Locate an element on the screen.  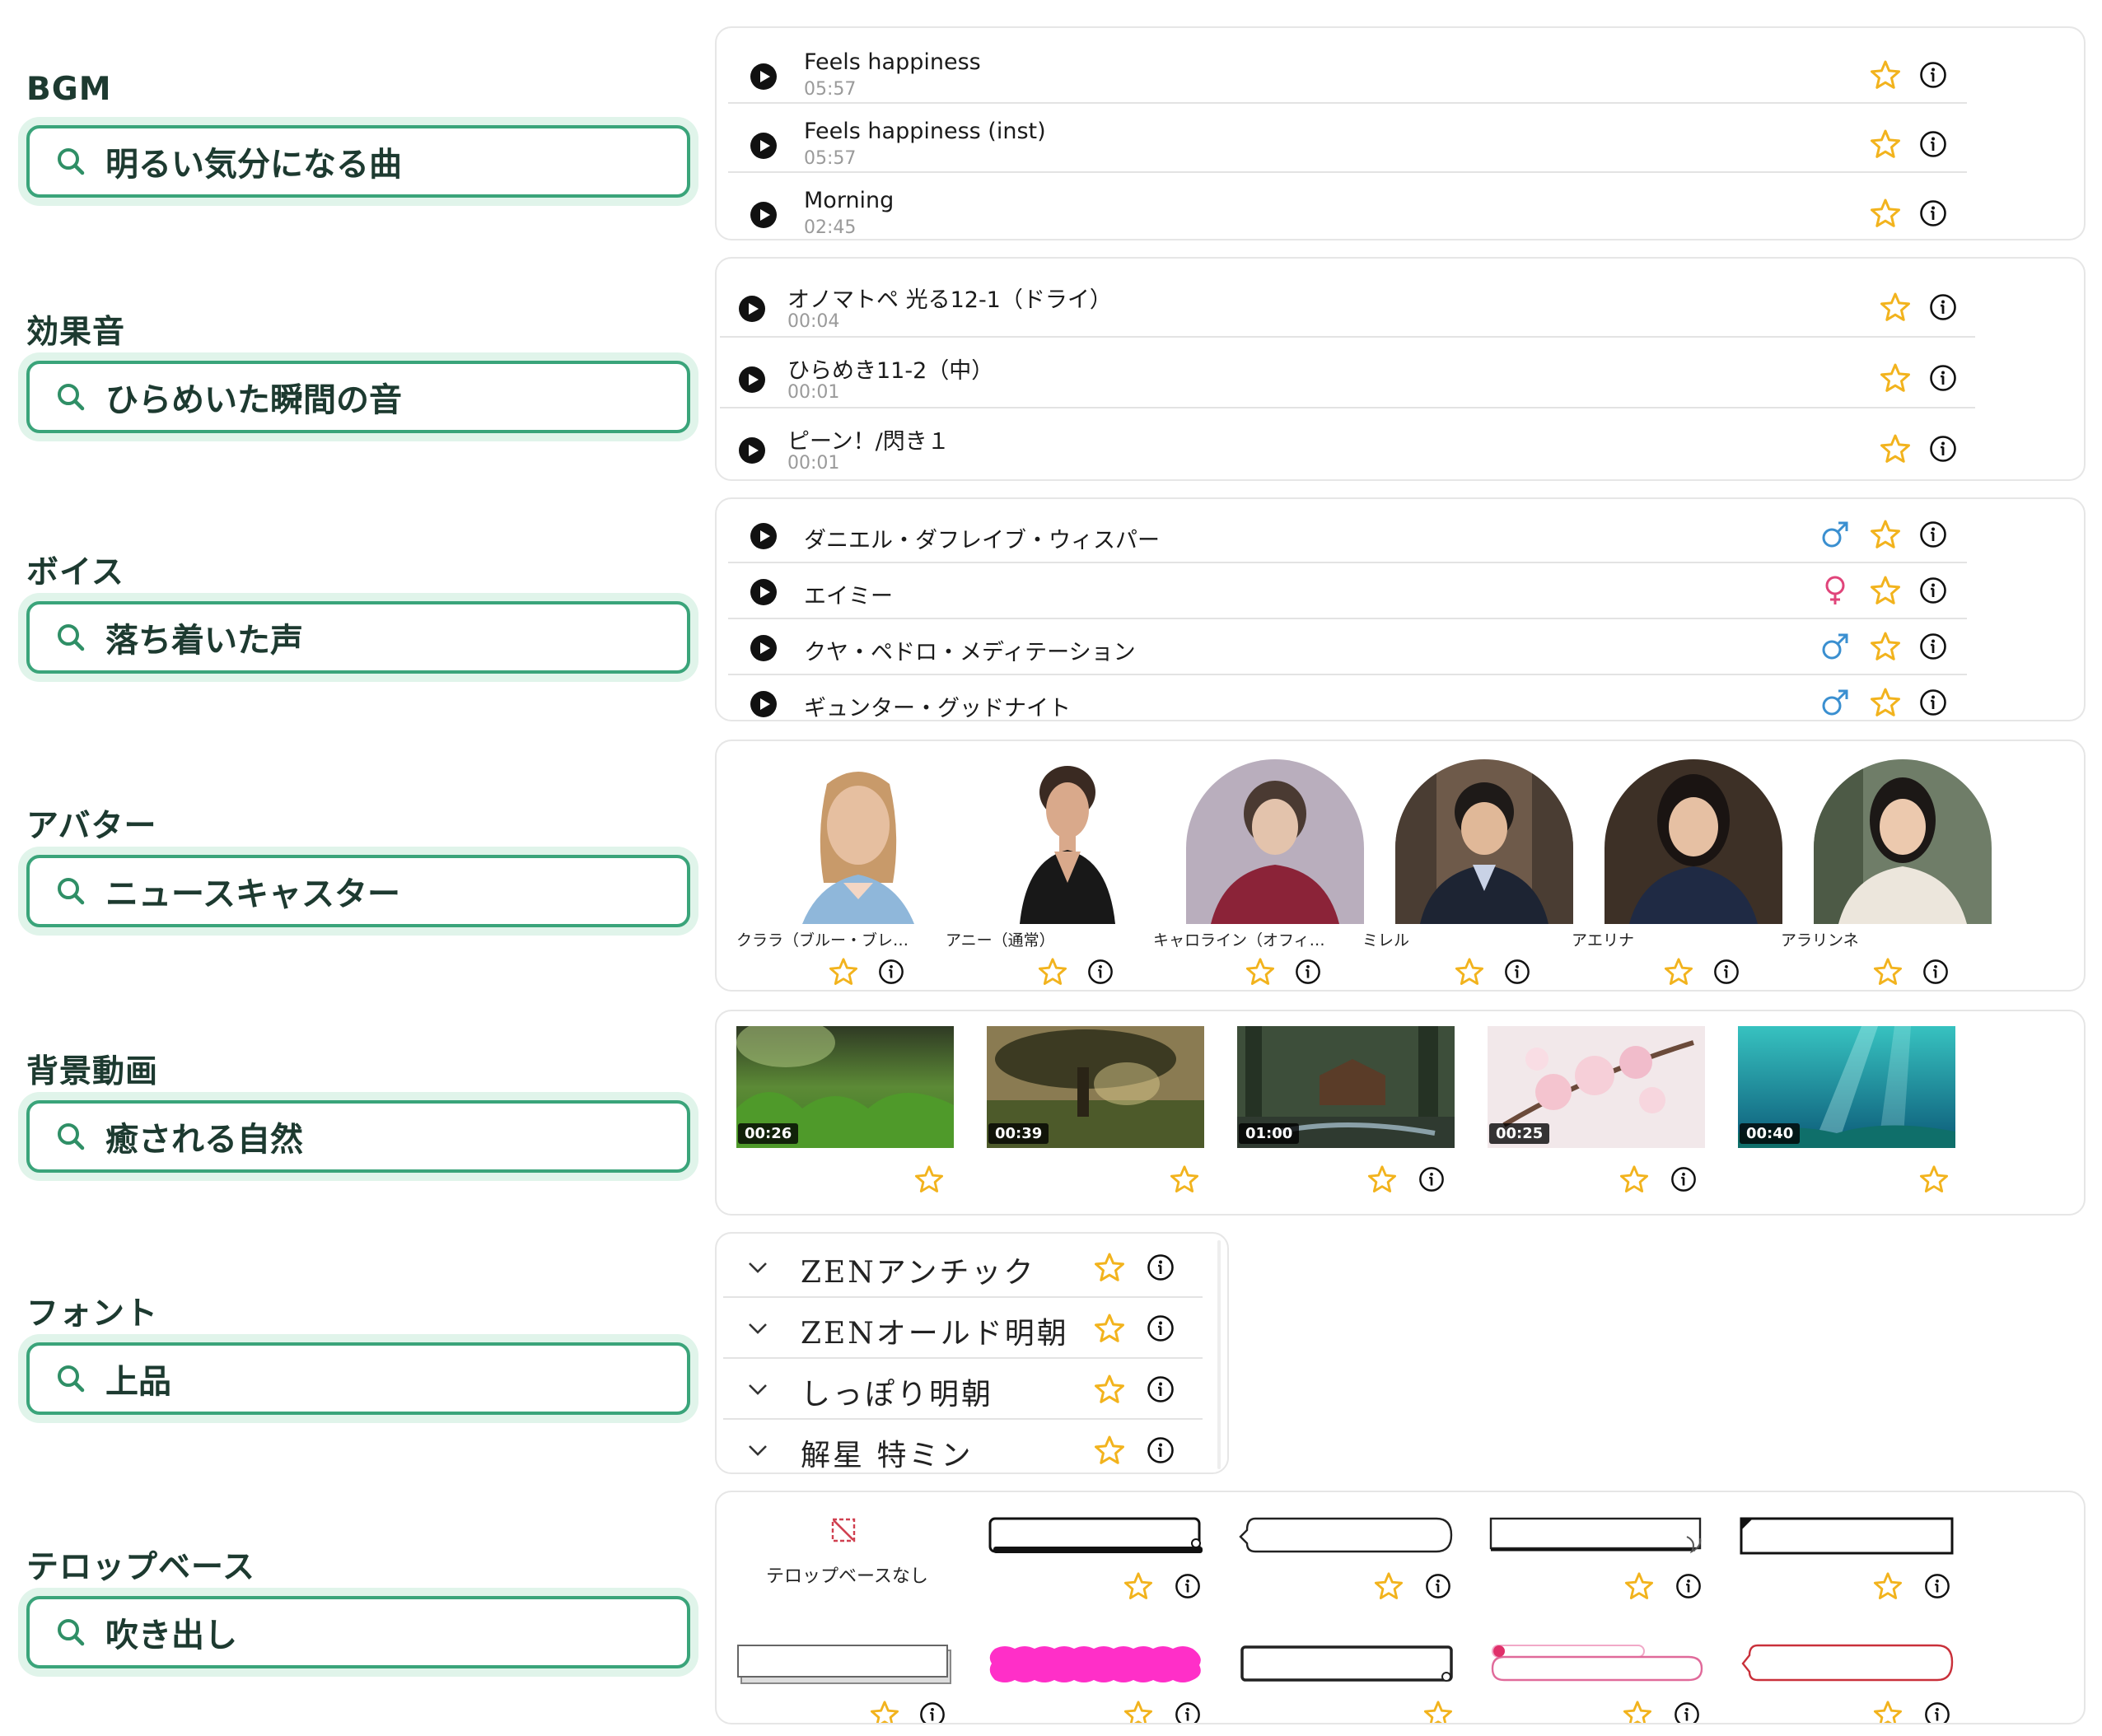
voice-row: ダニエル・ダフレイブ・ウィスパー is located at coordinates (1347, 535).